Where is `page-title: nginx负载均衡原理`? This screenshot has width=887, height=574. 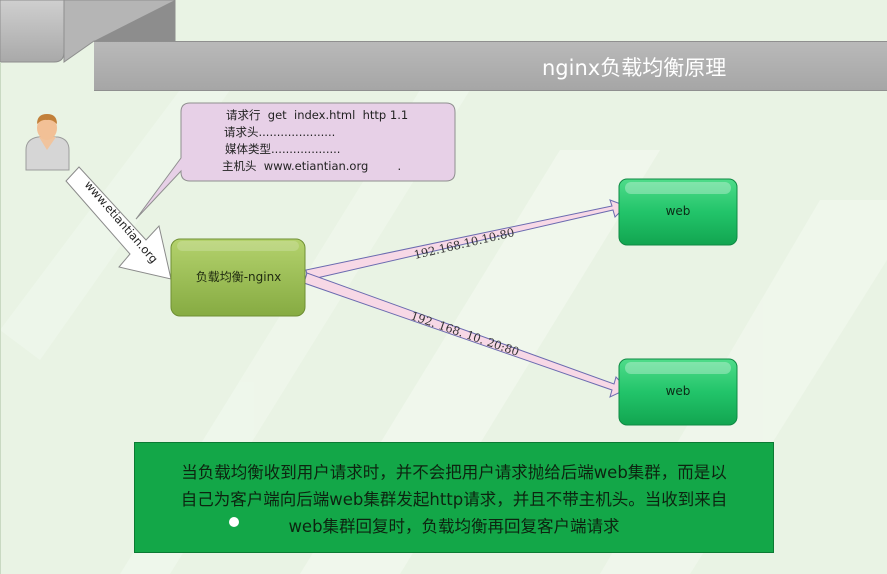
page-title: nginx负载均衡原理 is located at coordinates (634, 68).